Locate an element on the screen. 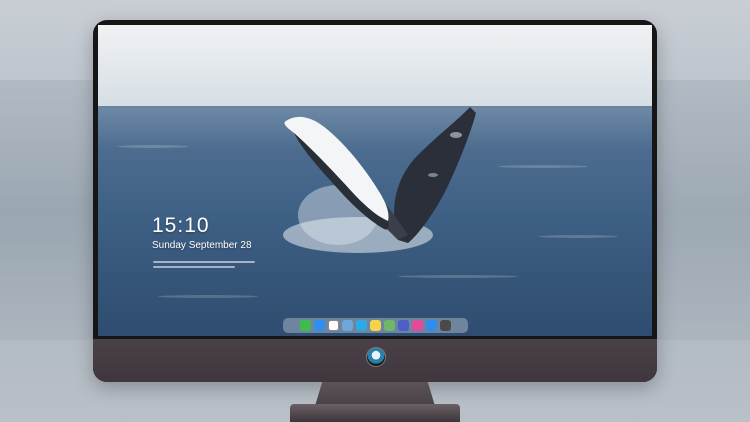  messages-icon is located at coordinates (305, 325).